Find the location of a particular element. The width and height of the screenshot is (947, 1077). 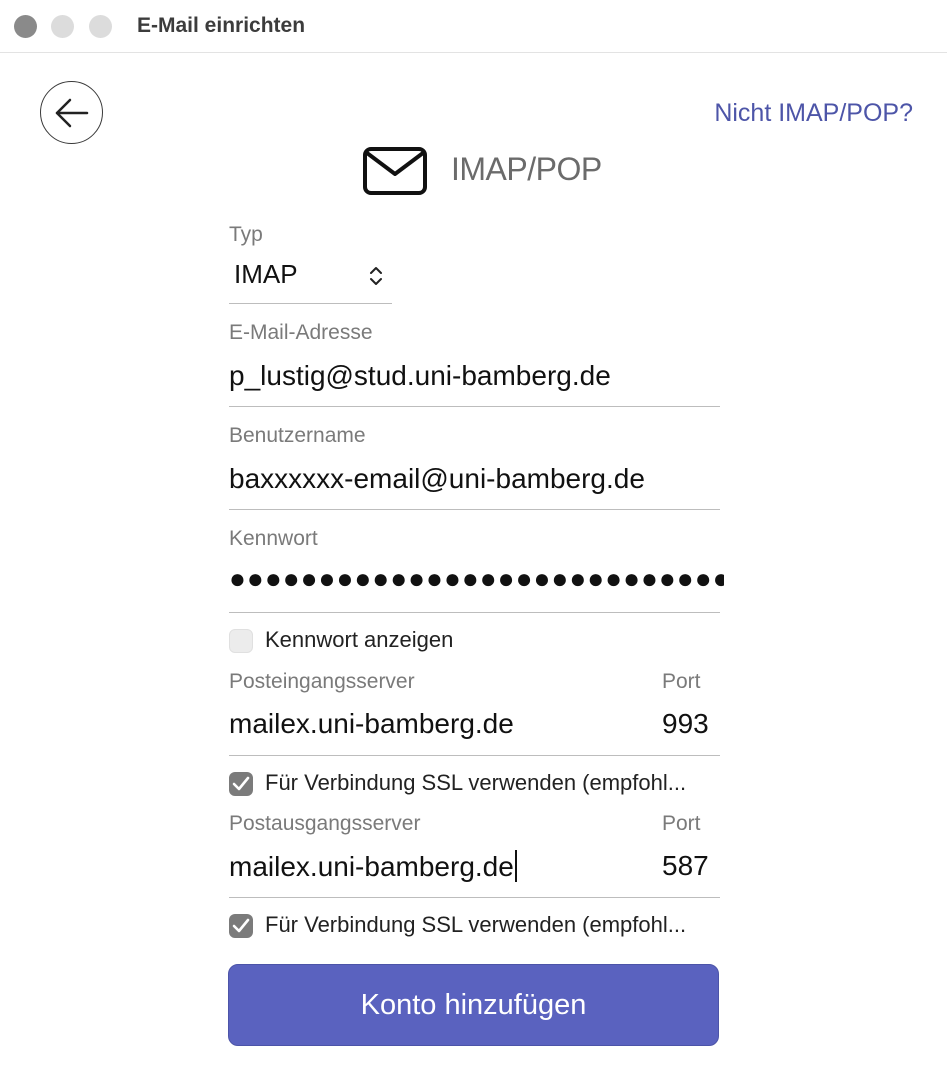

page-title: IMAP/POP is located at coordinates (526, 169).